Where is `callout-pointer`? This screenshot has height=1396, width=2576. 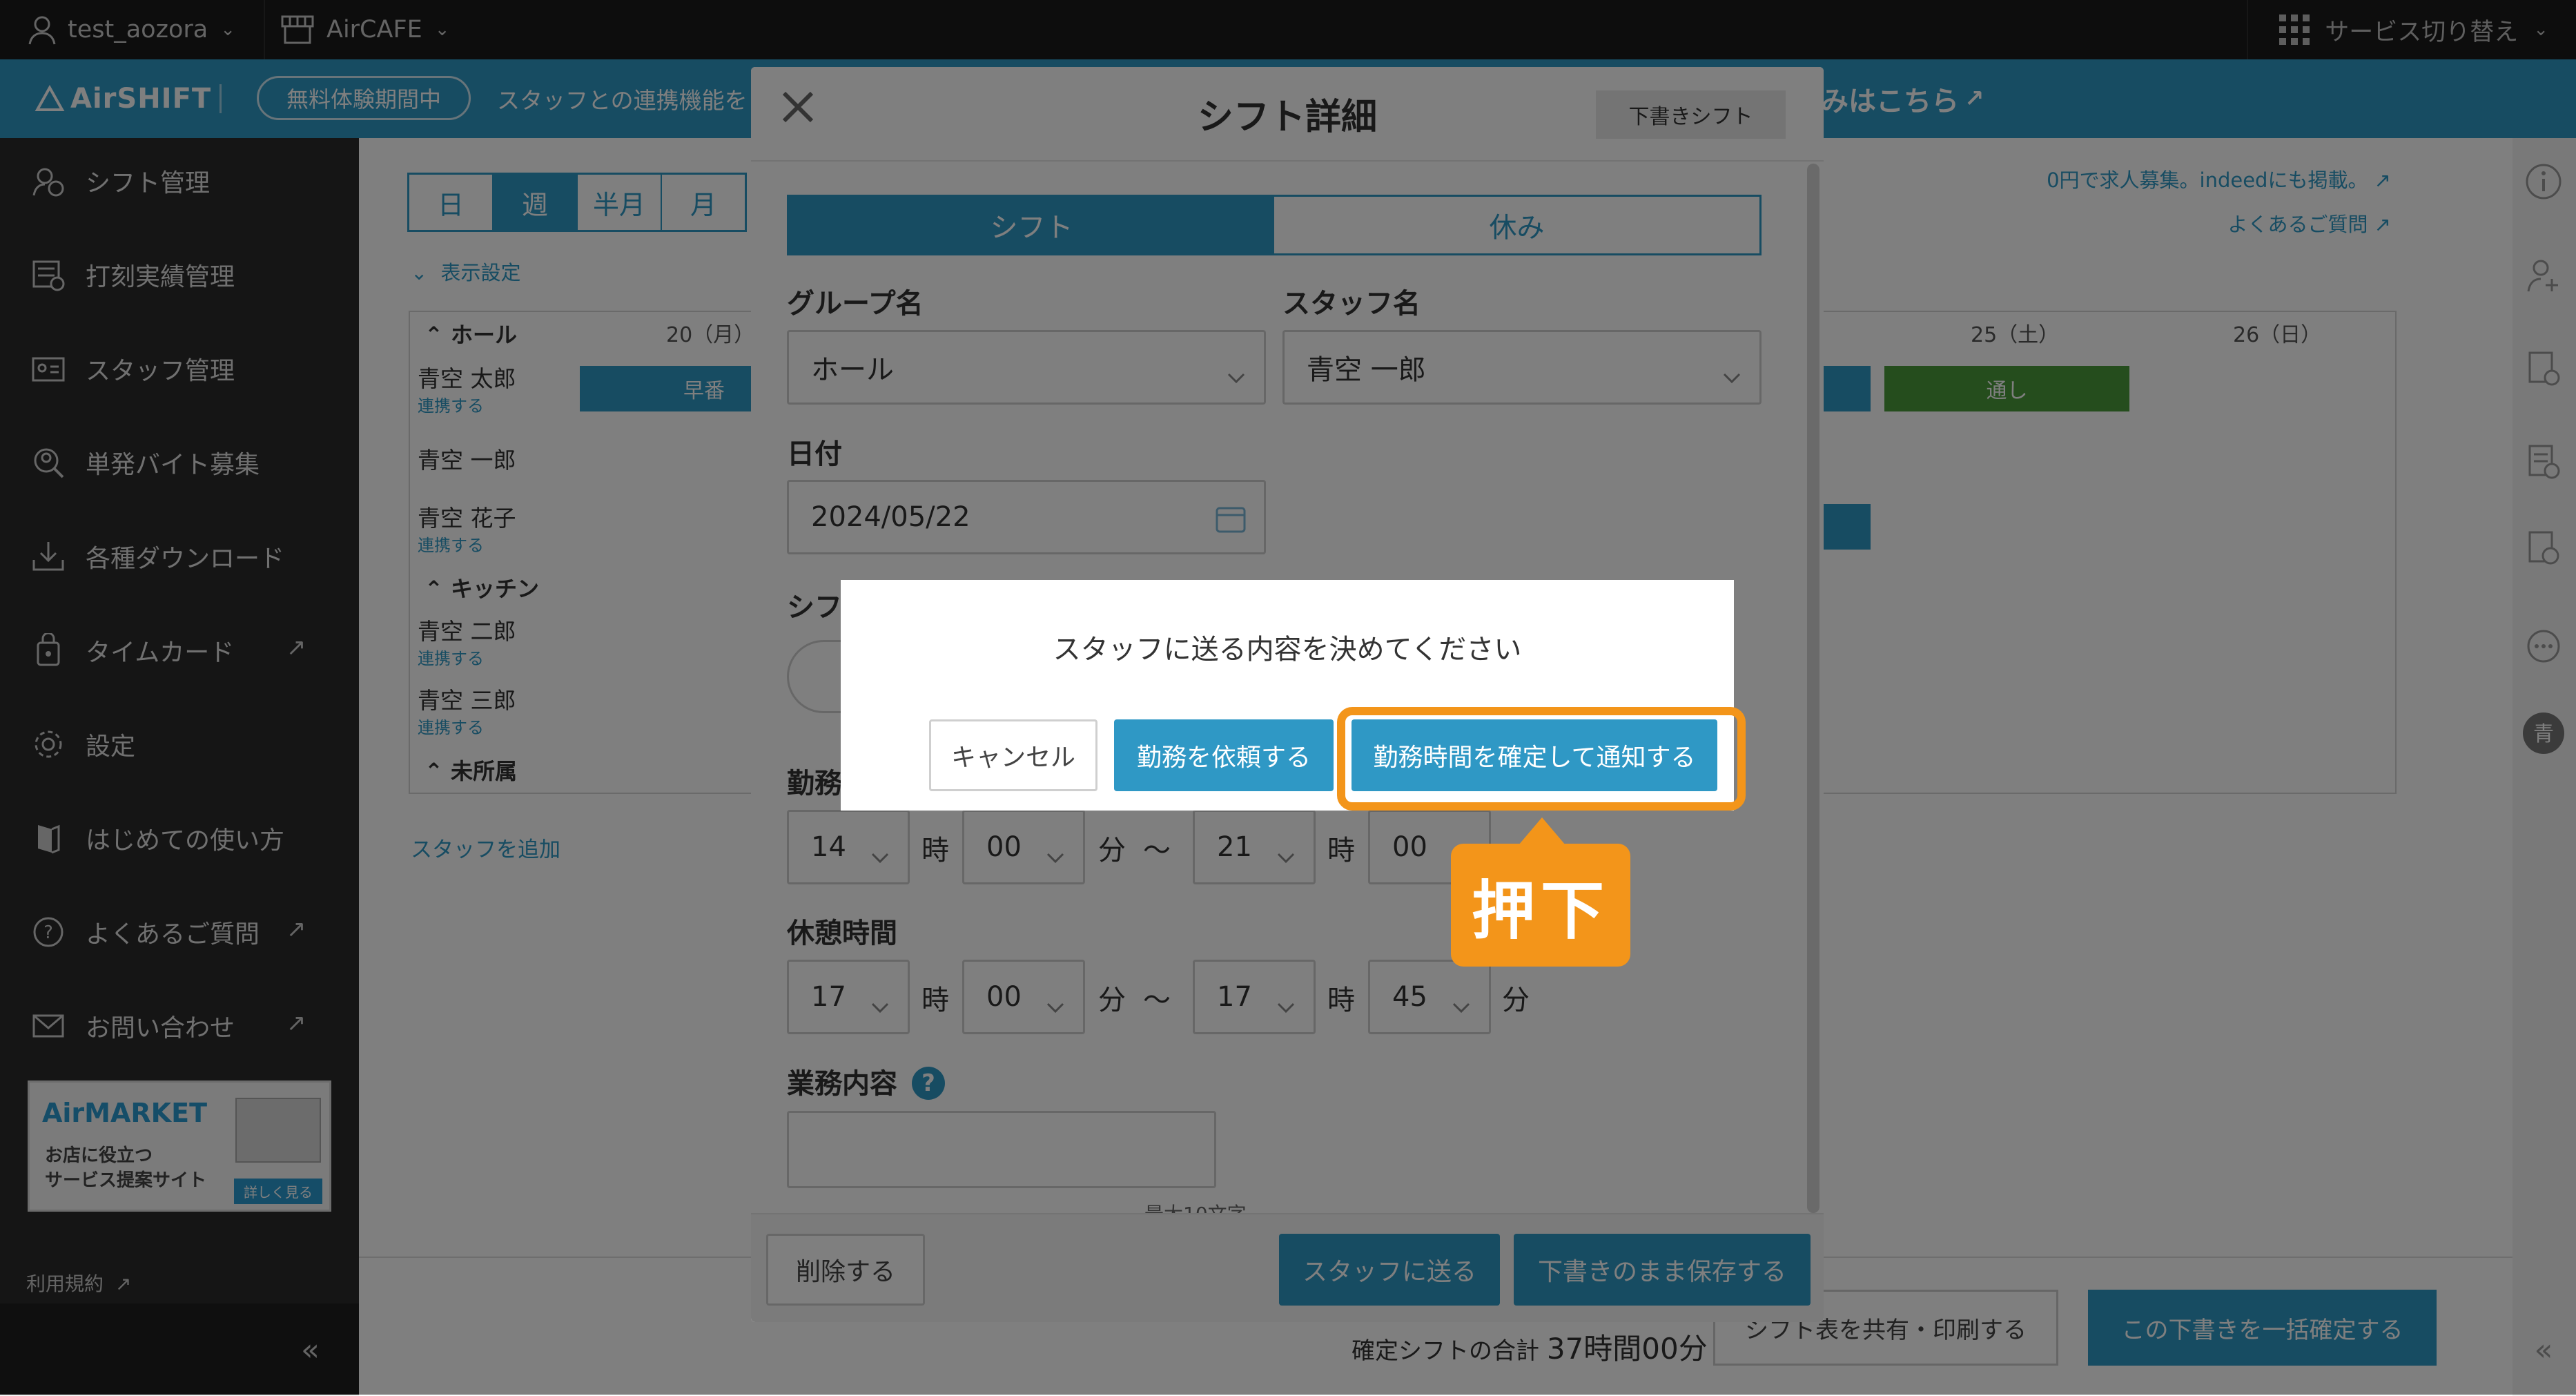 callout-pointer is located at coordinates (1542, 831).